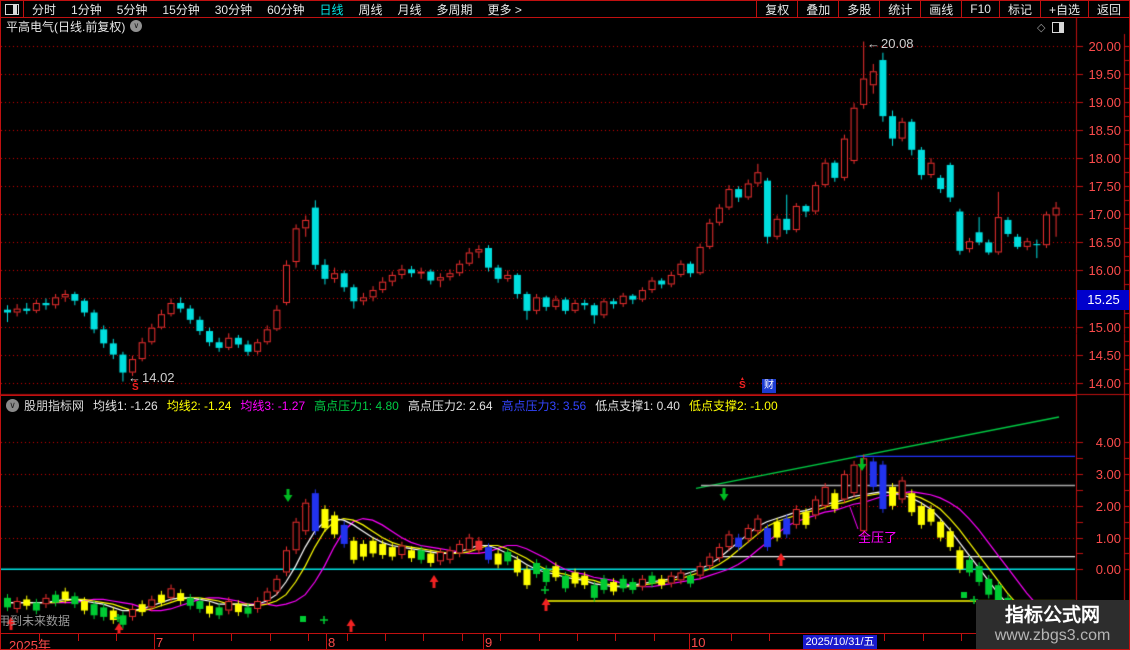 This screenshot has height=650, width=1130. What do you see at coordinates (817, 9) in the screenshot?
I see `action-item: 叠加` at bounding box center [817, 9].